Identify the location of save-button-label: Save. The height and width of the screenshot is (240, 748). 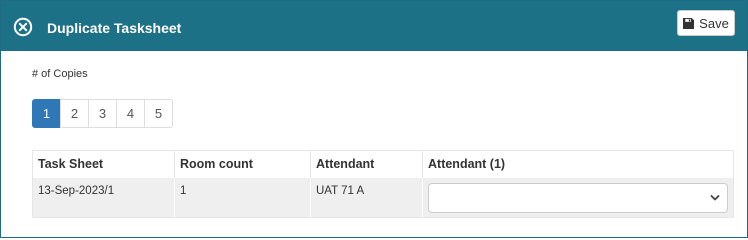
(714, 23).